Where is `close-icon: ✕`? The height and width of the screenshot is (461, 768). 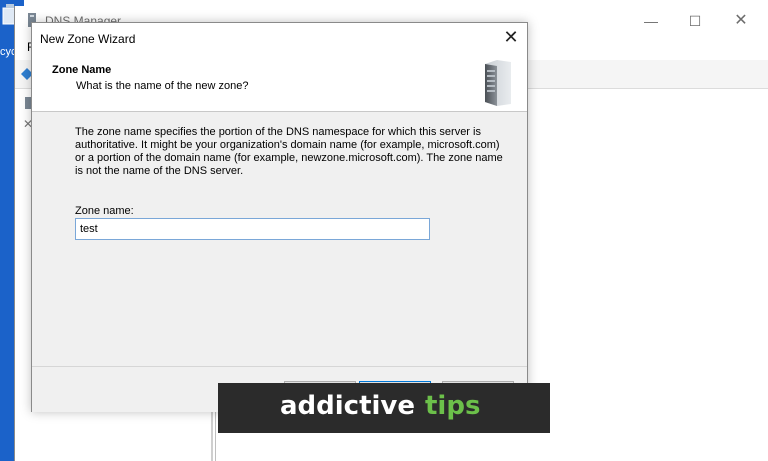
close-icon: ✕ is located at coordinates (511, 38).